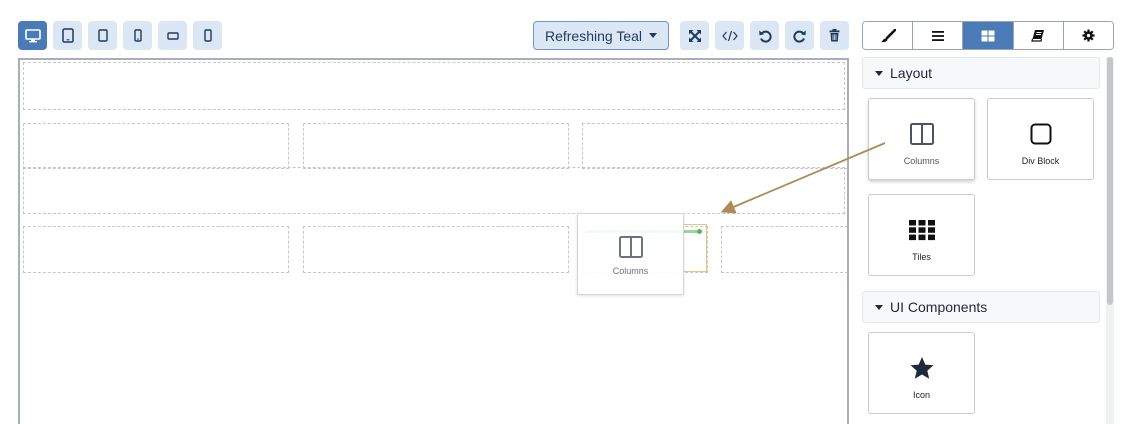  I want to click on device-tablet-button, so click(67, 35).